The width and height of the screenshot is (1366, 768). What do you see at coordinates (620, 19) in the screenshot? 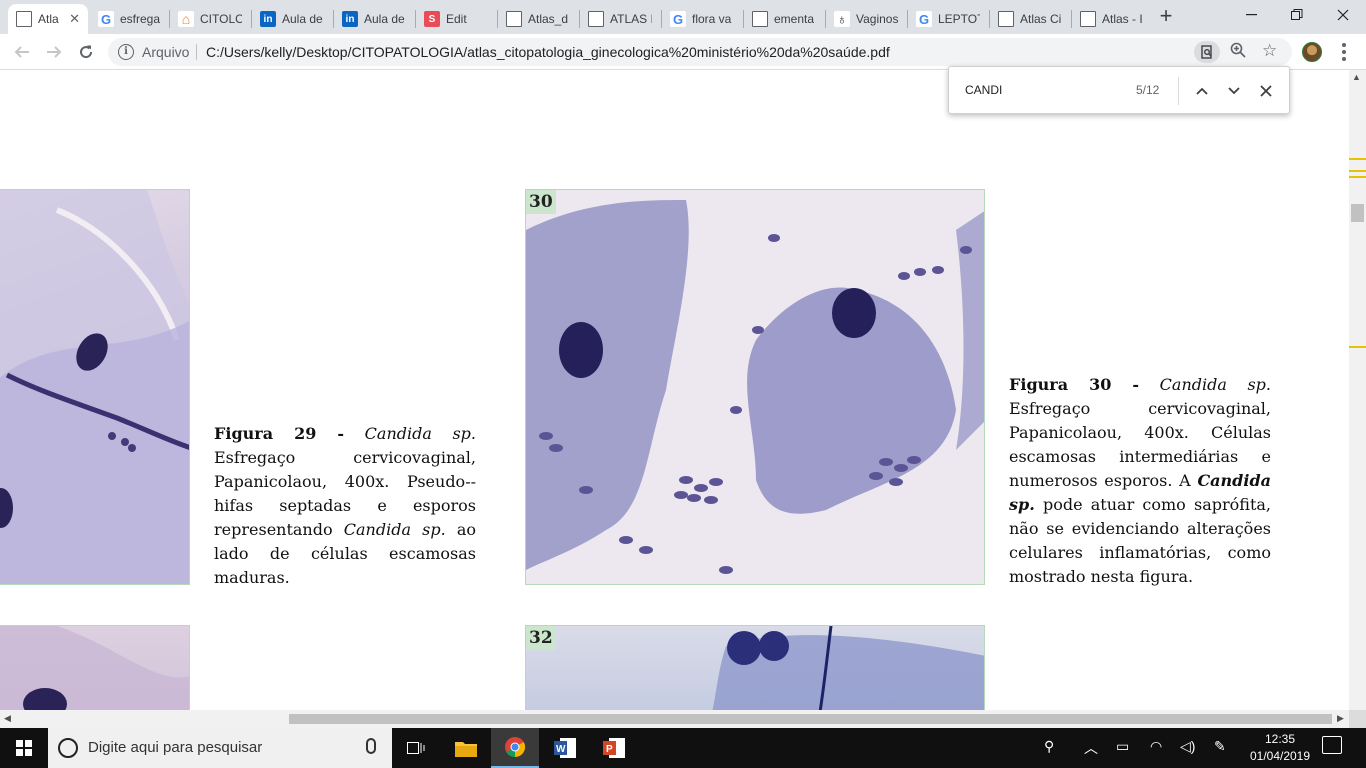
I see `tab-atlas-i: ATLAS I` at bounding box center [620, 19].